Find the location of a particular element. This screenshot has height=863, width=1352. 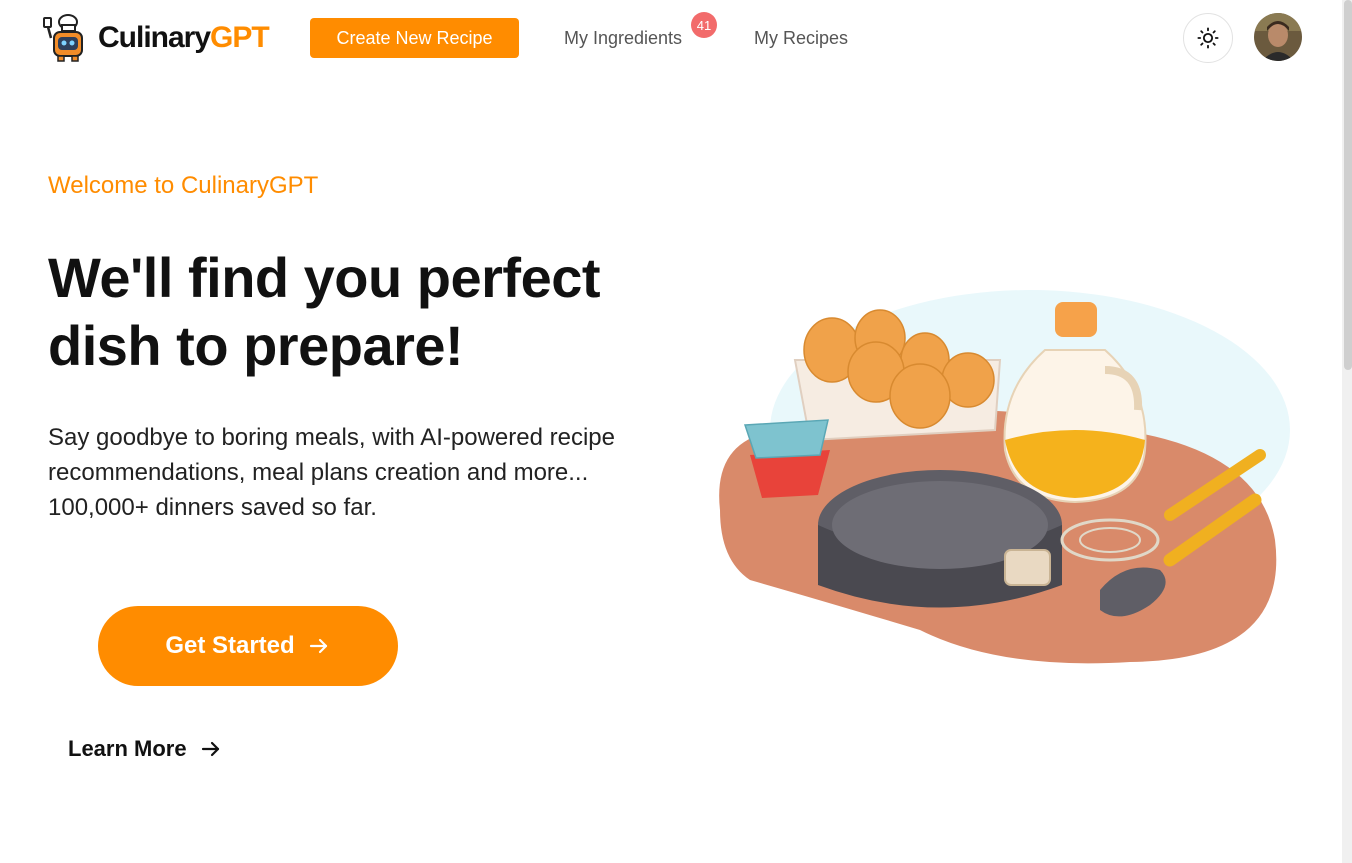

user-avatar is located at coordinates (1278, 37).